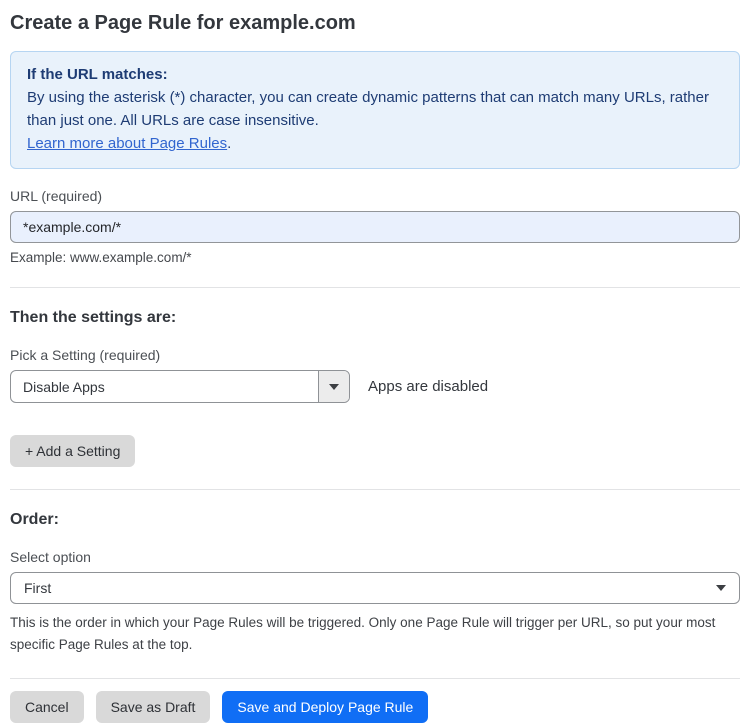 This screenshot has height=723, width=750. Describe the element at coordinates (38, 588) in the screenshot. I see `order-select-value: First` at that location.